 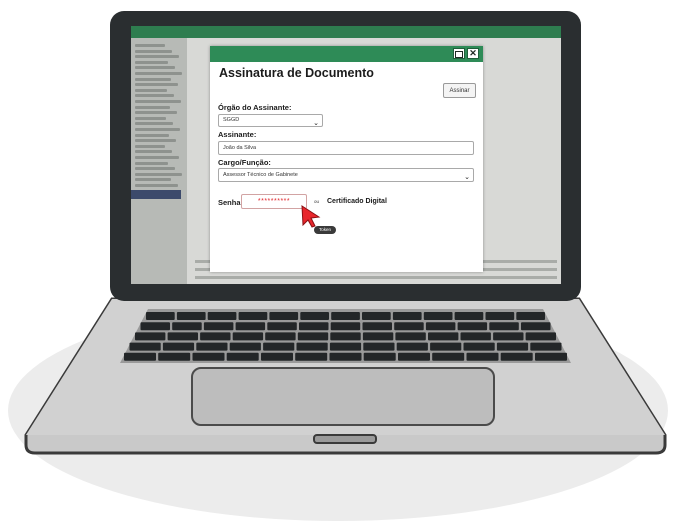 What do you see at coordinates (240, 148) in the screenshot?
I see `assinante-value: João da Silva` at bounding box center [240, 148].